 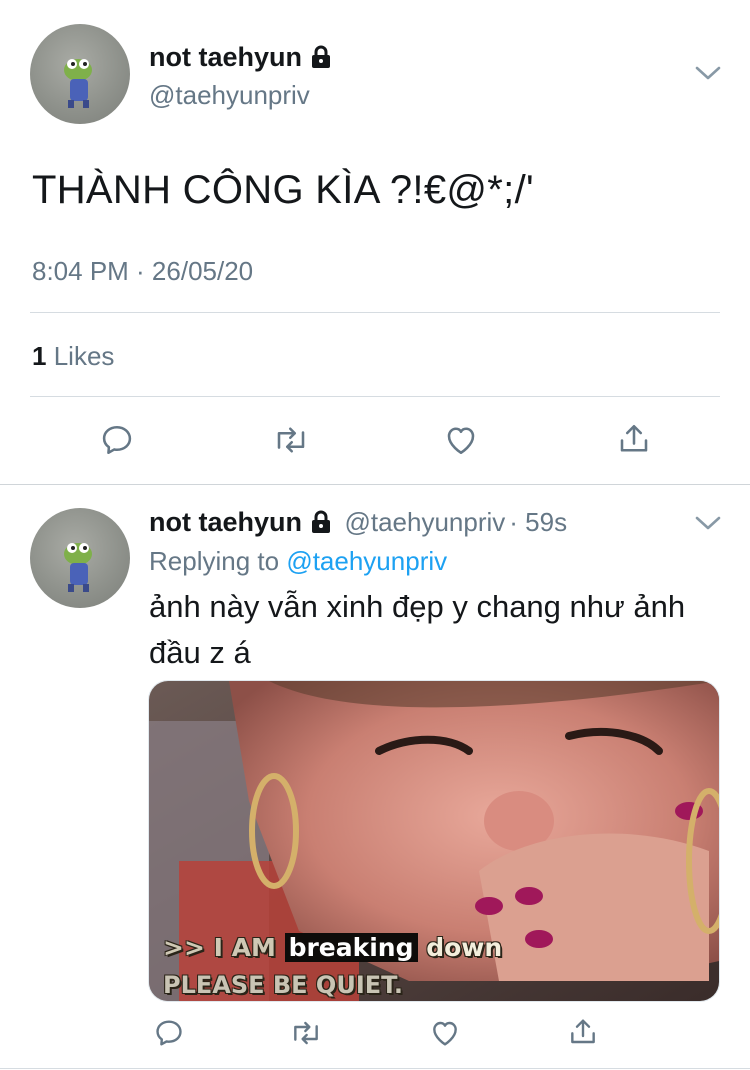 I want to click on replying-to: Replying to @taehyunpriv, so click(x=298, y=561).